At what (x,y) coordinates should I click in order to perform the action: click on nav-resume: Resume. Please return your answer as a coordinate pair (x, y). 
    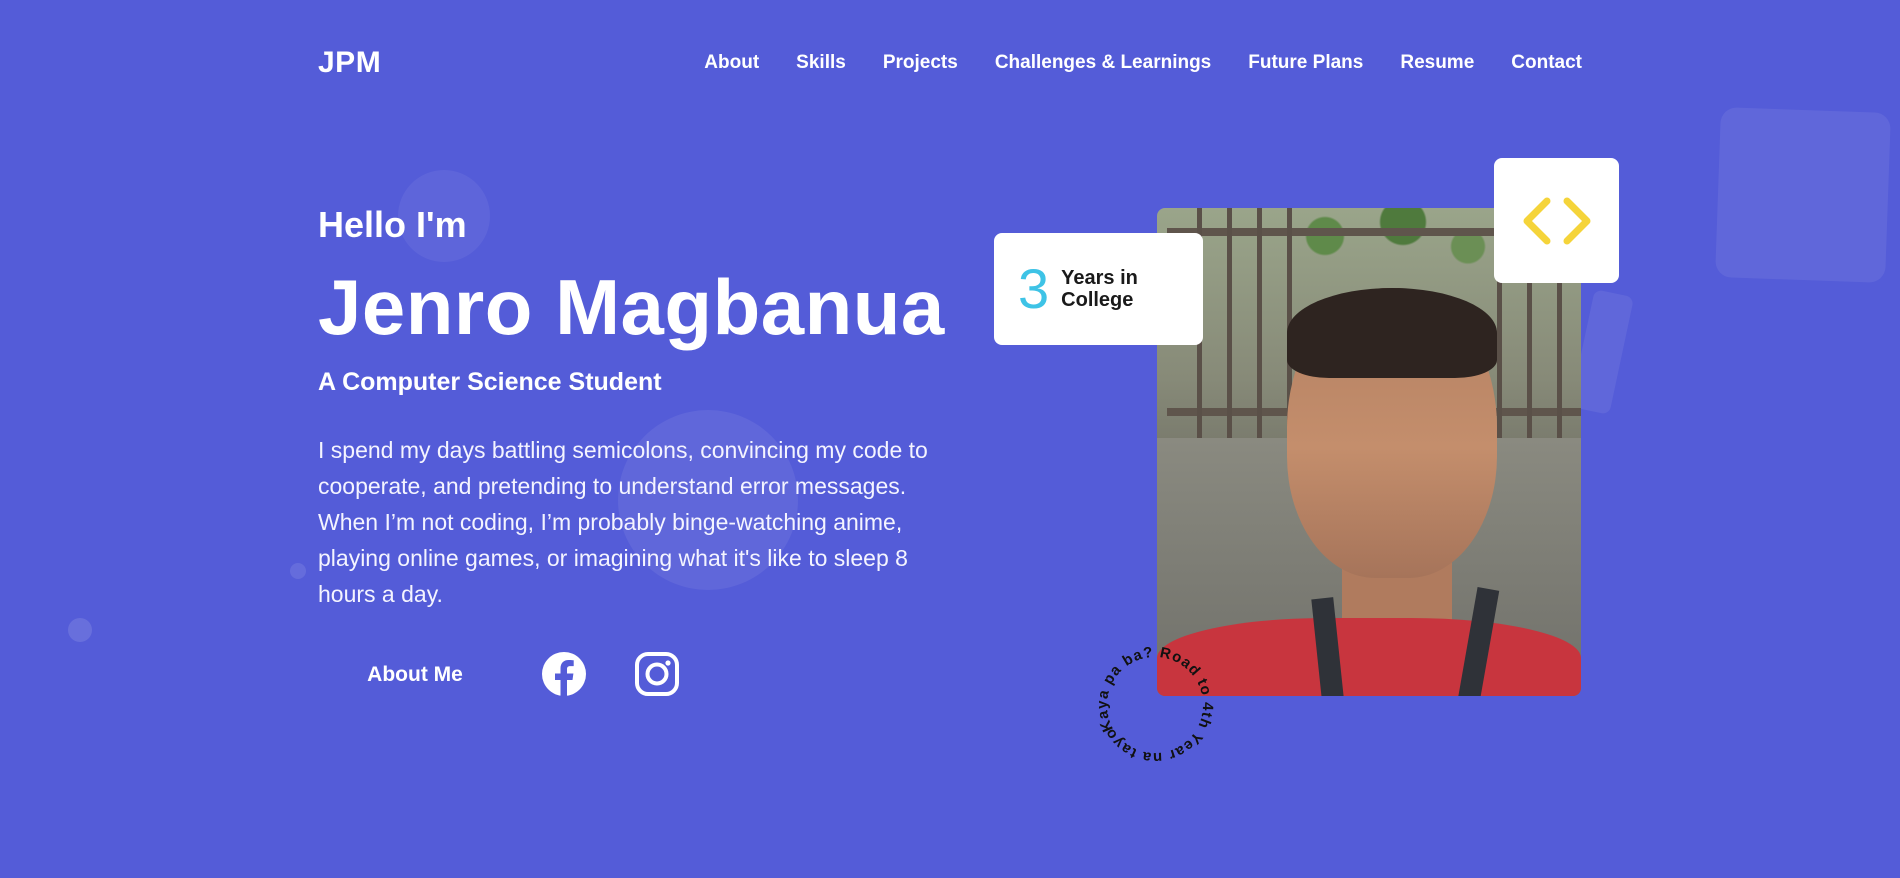
    Looking at the image, I should click on (1437, 63).